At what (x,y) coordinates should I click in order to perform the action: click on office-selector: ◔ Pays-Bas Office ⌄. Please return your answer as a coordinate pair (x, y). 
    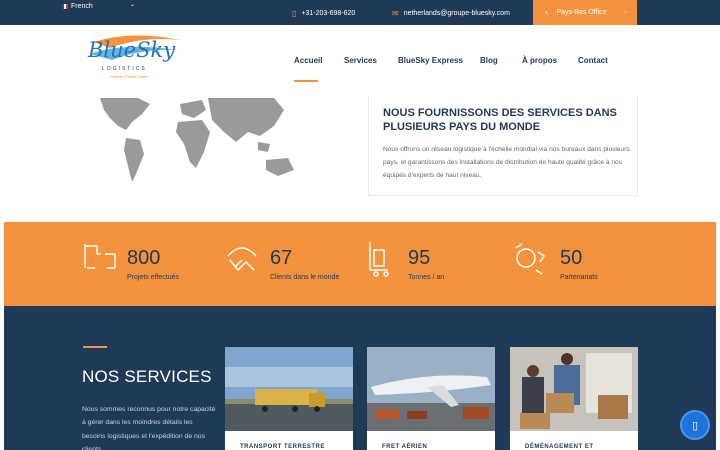
    Looking at the image, I should click on (585, 12).